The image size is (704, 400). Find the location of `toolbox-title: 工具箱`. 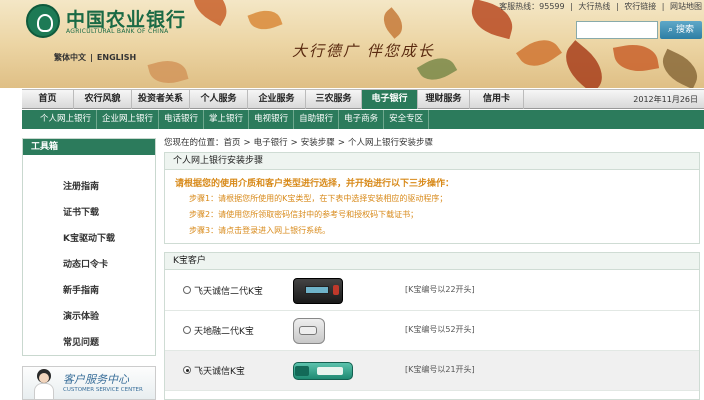

toolbox-title: 工具箱 is located at coordinates (89, 147).